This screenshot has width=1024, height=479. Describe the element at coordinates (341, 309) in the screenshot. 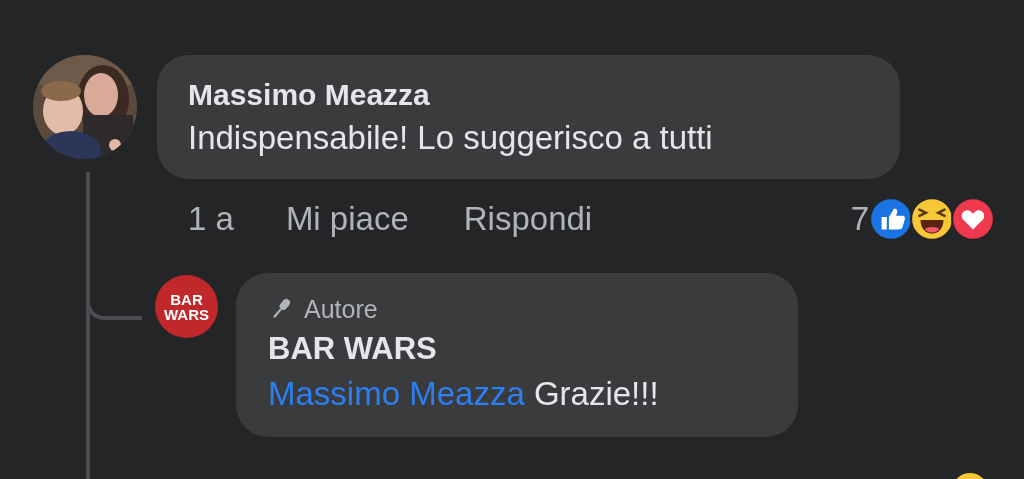

I see `author-label: Autore` at that location.